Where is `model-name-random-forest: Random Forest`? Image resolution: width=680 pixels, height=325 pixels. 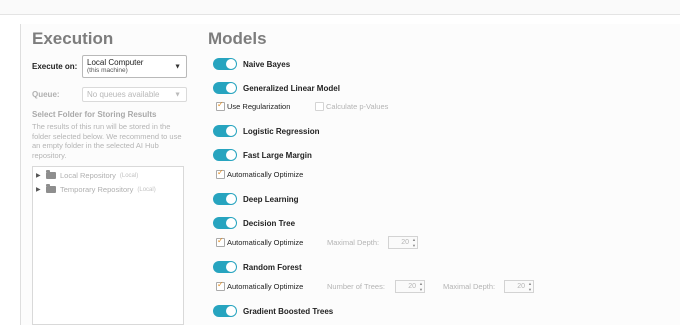 model-name-random-forest: Random Forest is located at coordinates (272, 267).